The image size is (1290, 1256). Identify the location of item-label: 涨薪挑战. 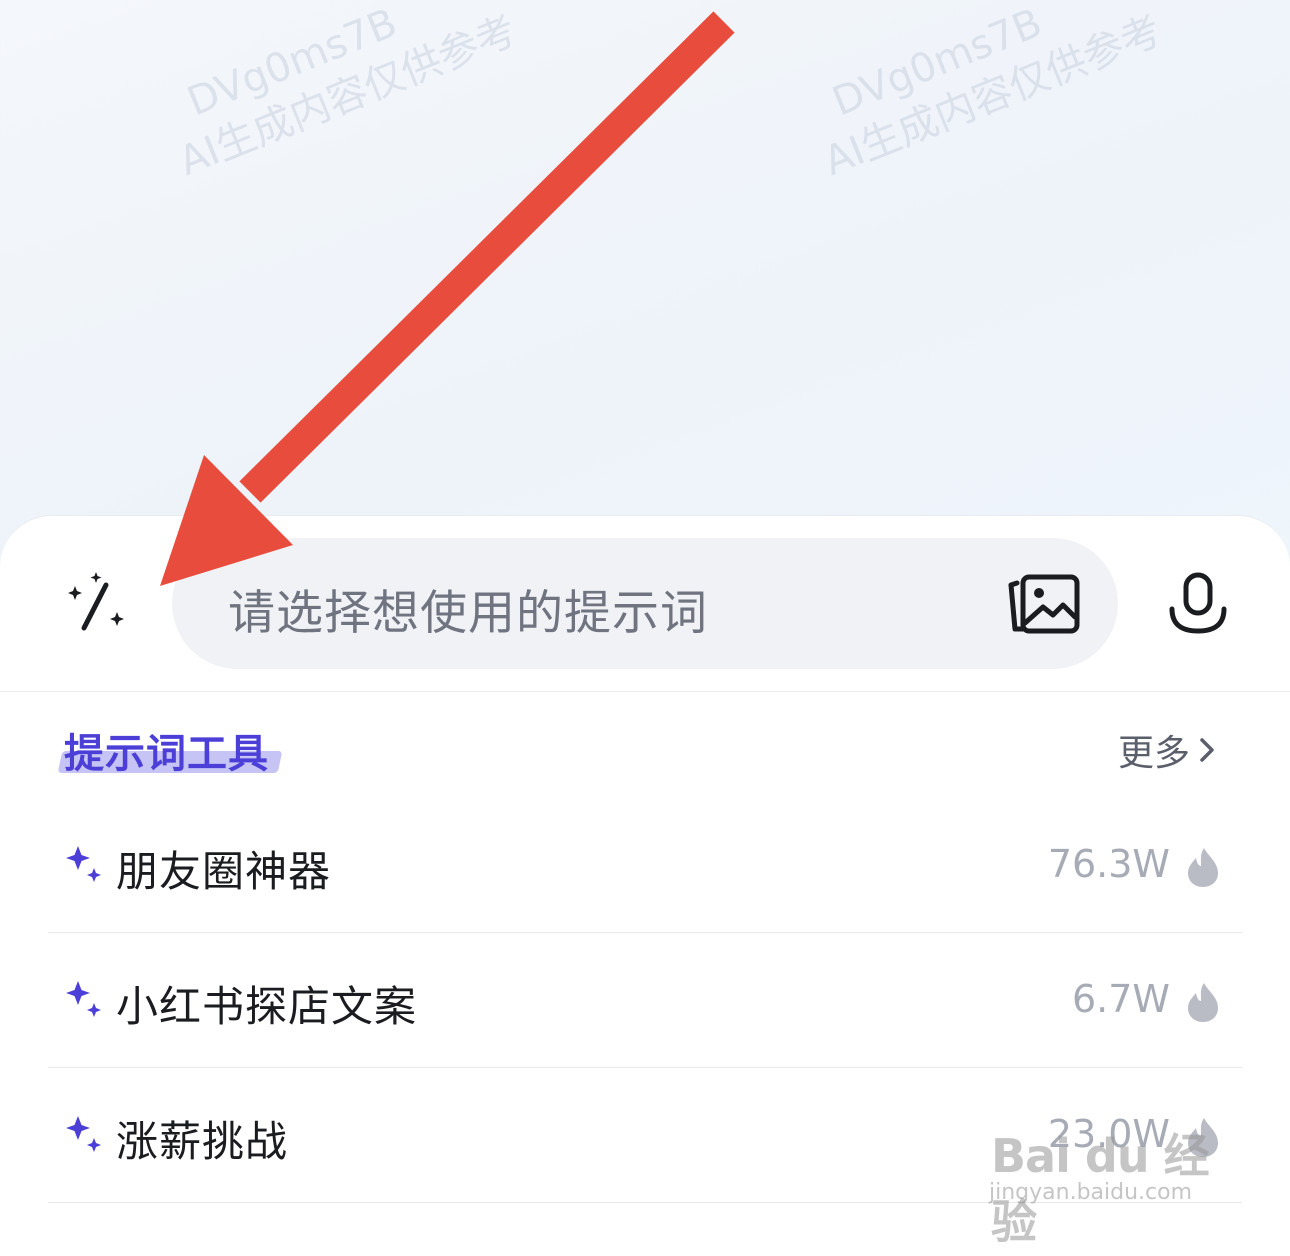
(202, 1141).